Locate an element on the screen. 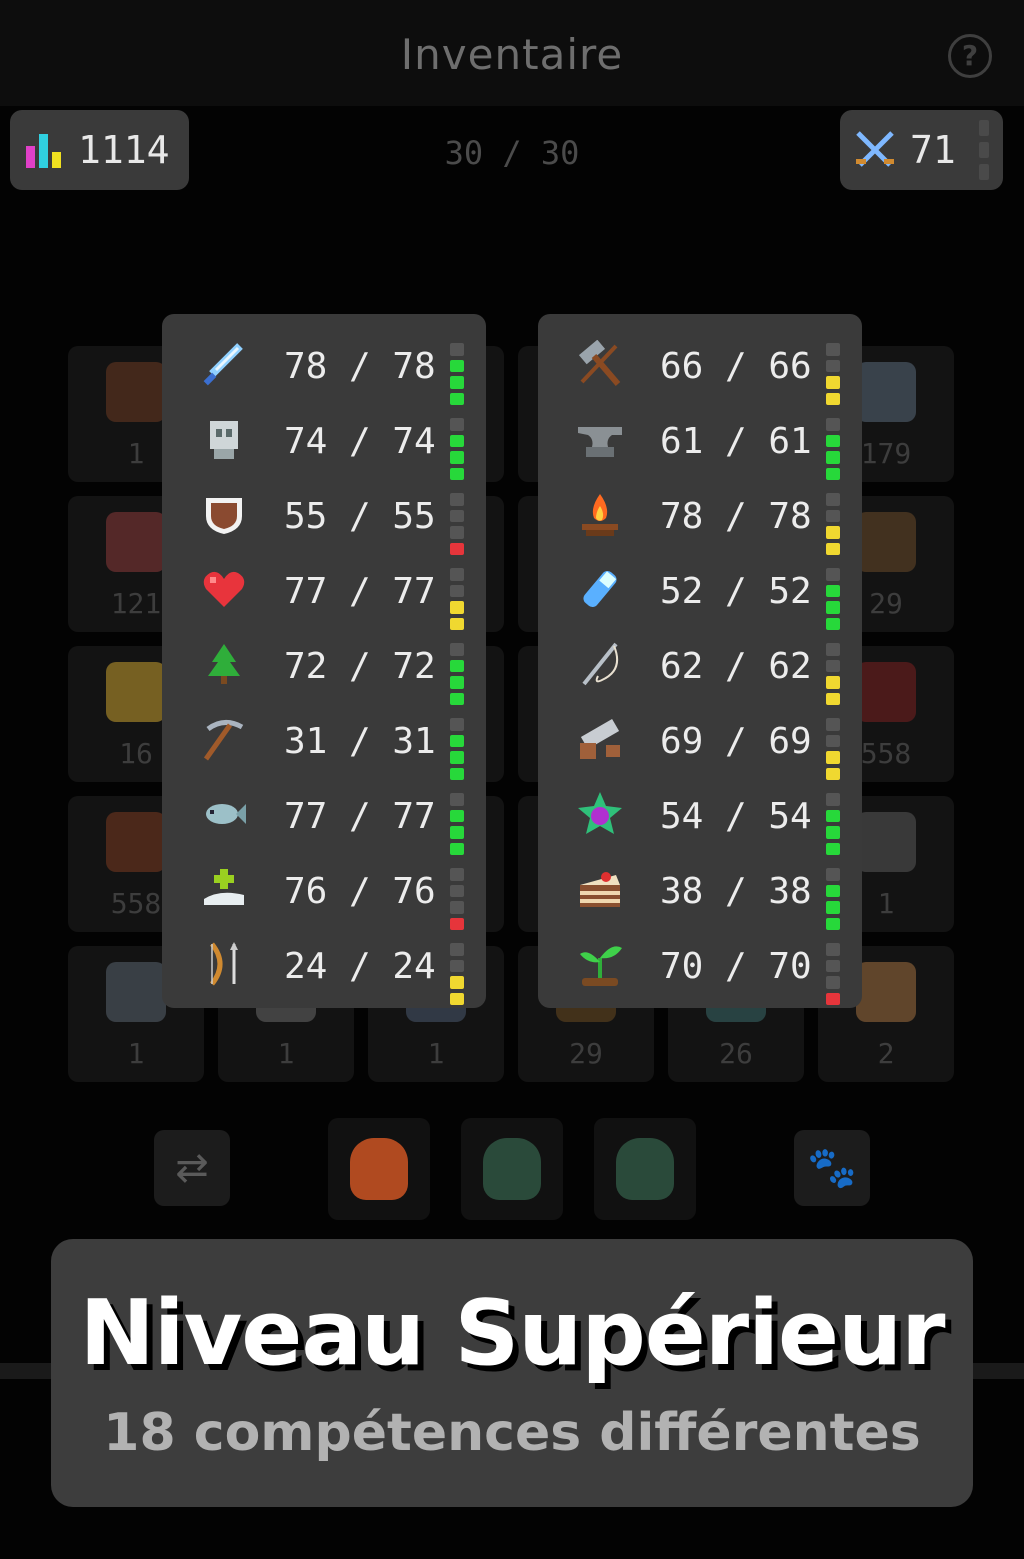 Image resolution: width=1024 pixels, height=1559 pixels. tree-icon is located at coordinates (224, 664).